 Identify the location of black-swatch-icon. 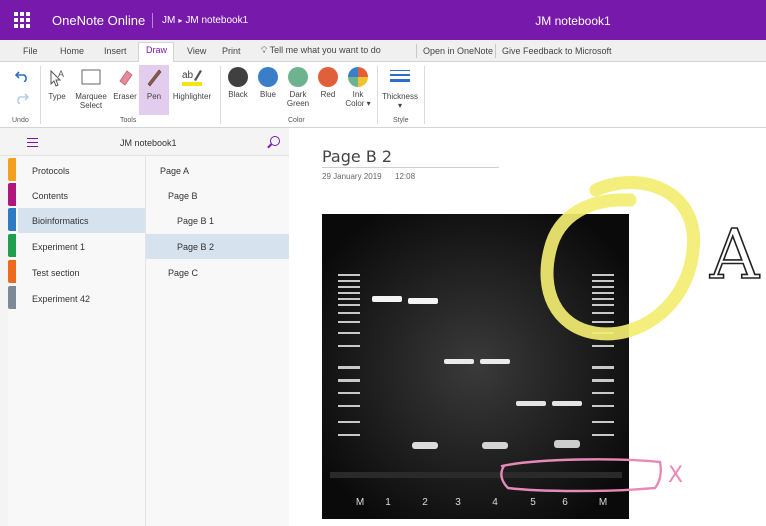
(238, 77).